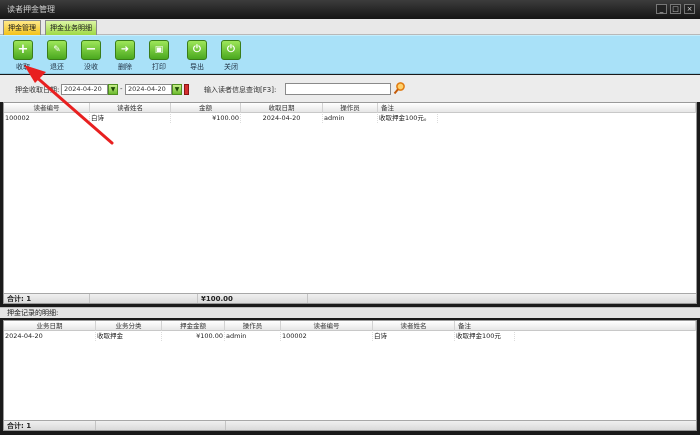  I want to click on tab-deposit-management: 押金管理, so click(22, 27).